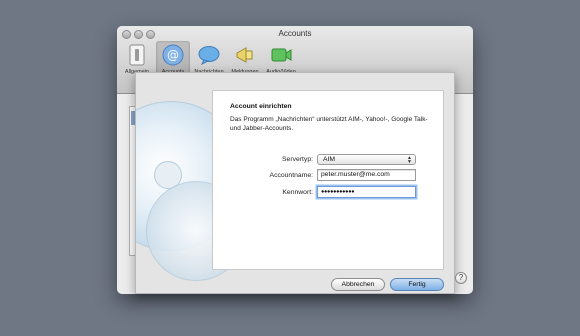 Image resolution: width=580 pixels, height=336 pixels. Describe the element at coordinates (461, 278) in the screenshot. I see `help-button: ?` at that location.